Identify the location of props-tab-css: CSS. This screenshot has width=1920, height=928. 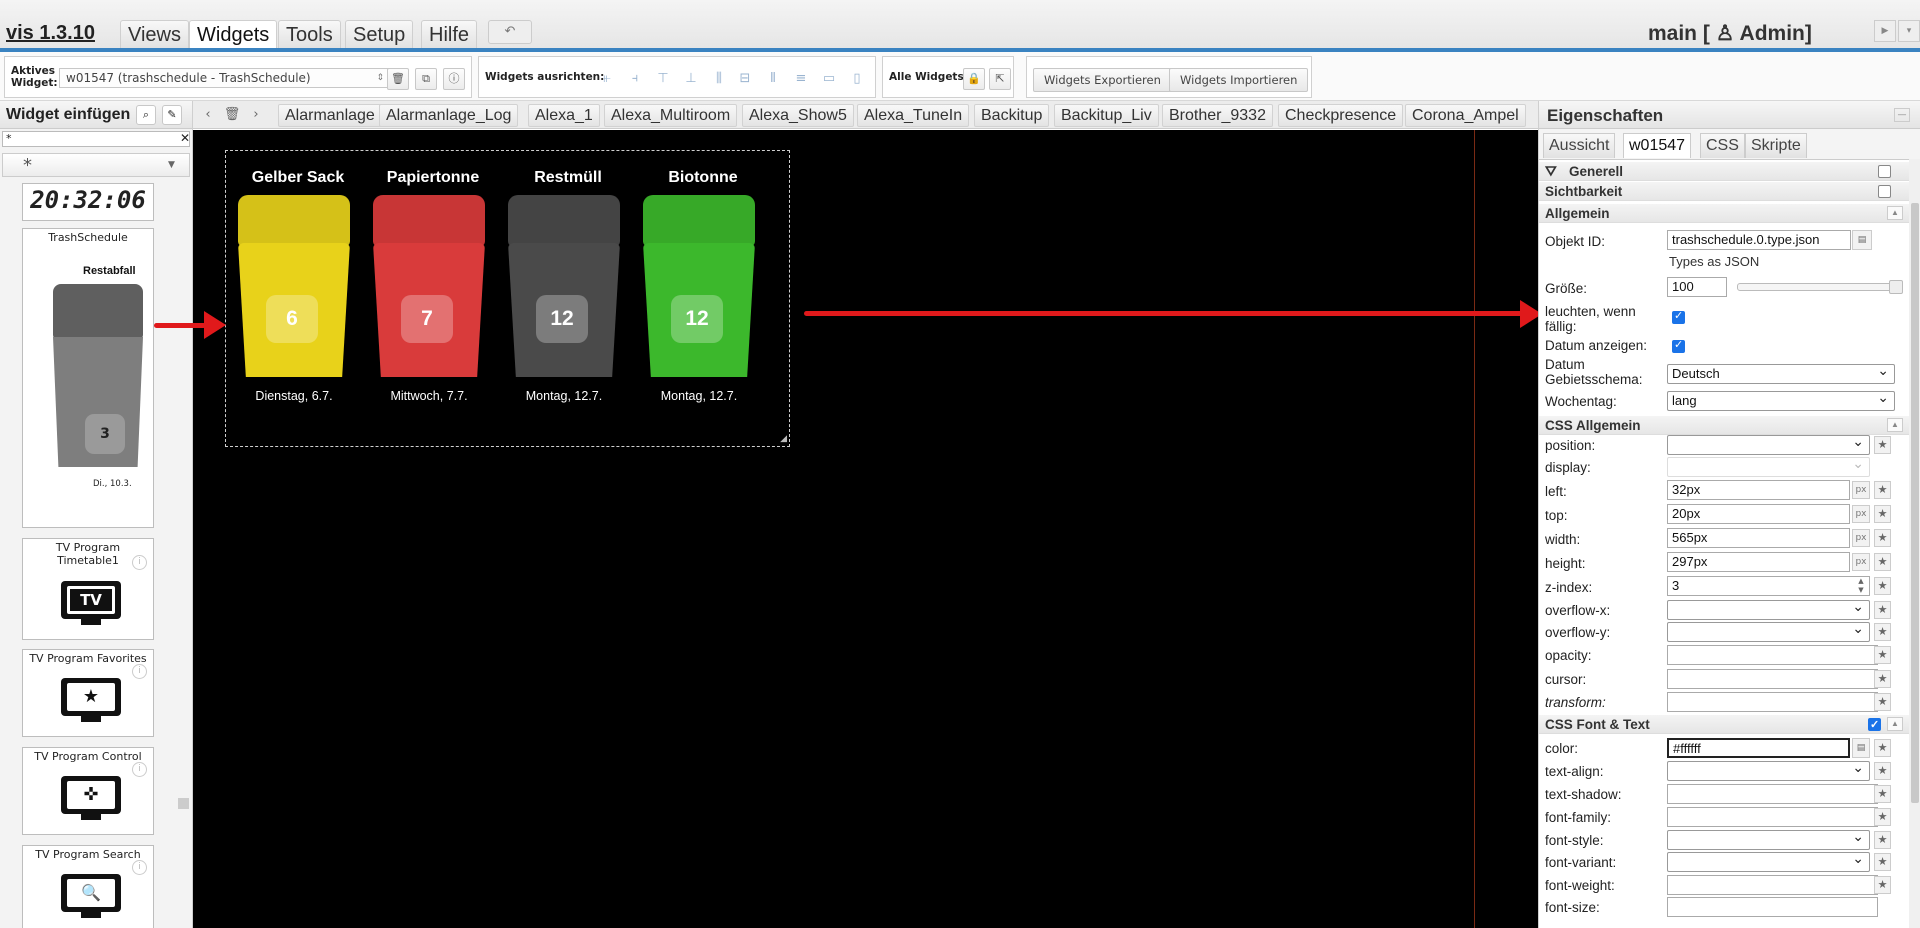
(1722, 145).